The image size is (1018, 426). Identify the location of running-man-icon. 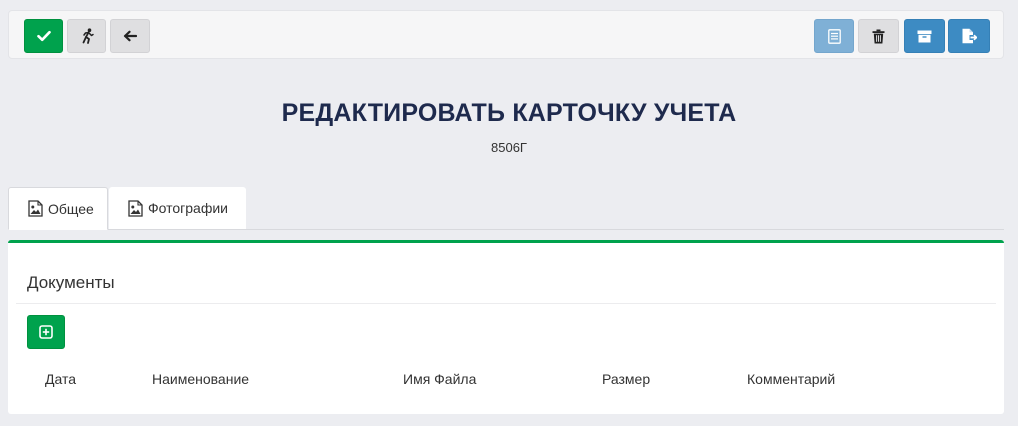
(88, 36).